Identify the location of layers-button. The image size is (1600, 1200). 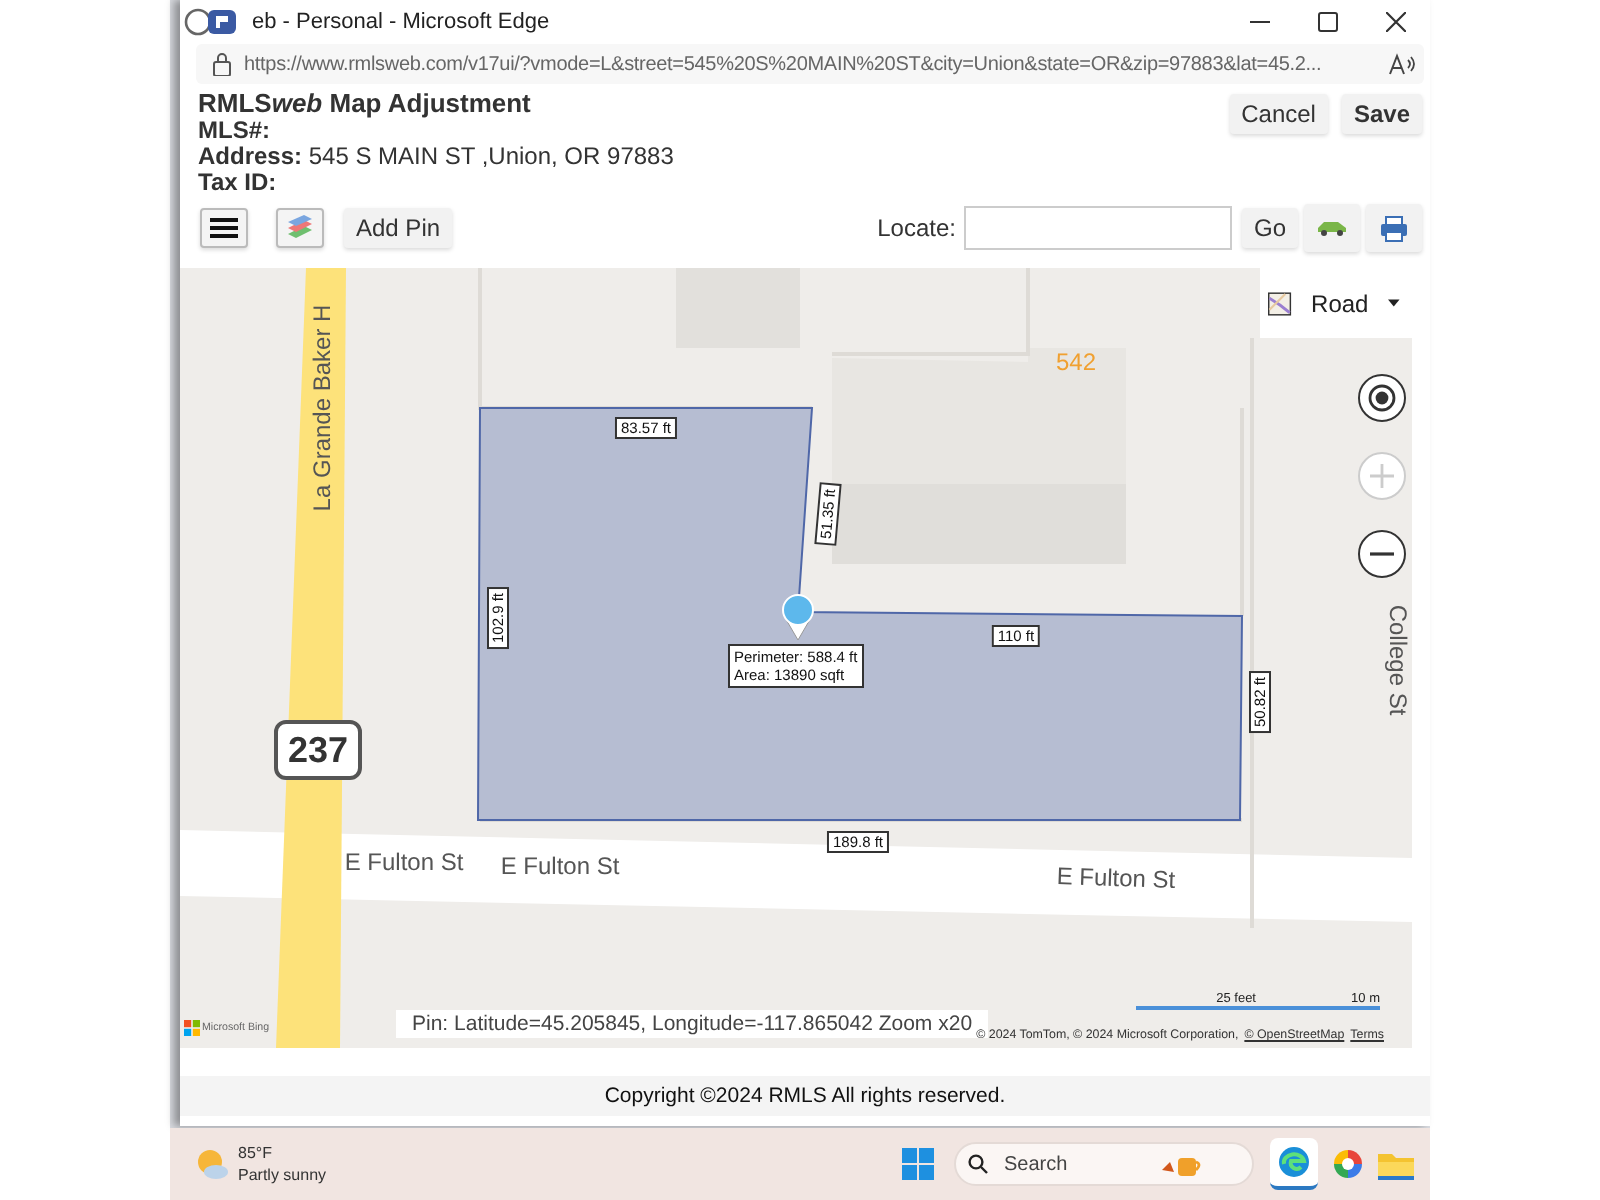
(300, 228).